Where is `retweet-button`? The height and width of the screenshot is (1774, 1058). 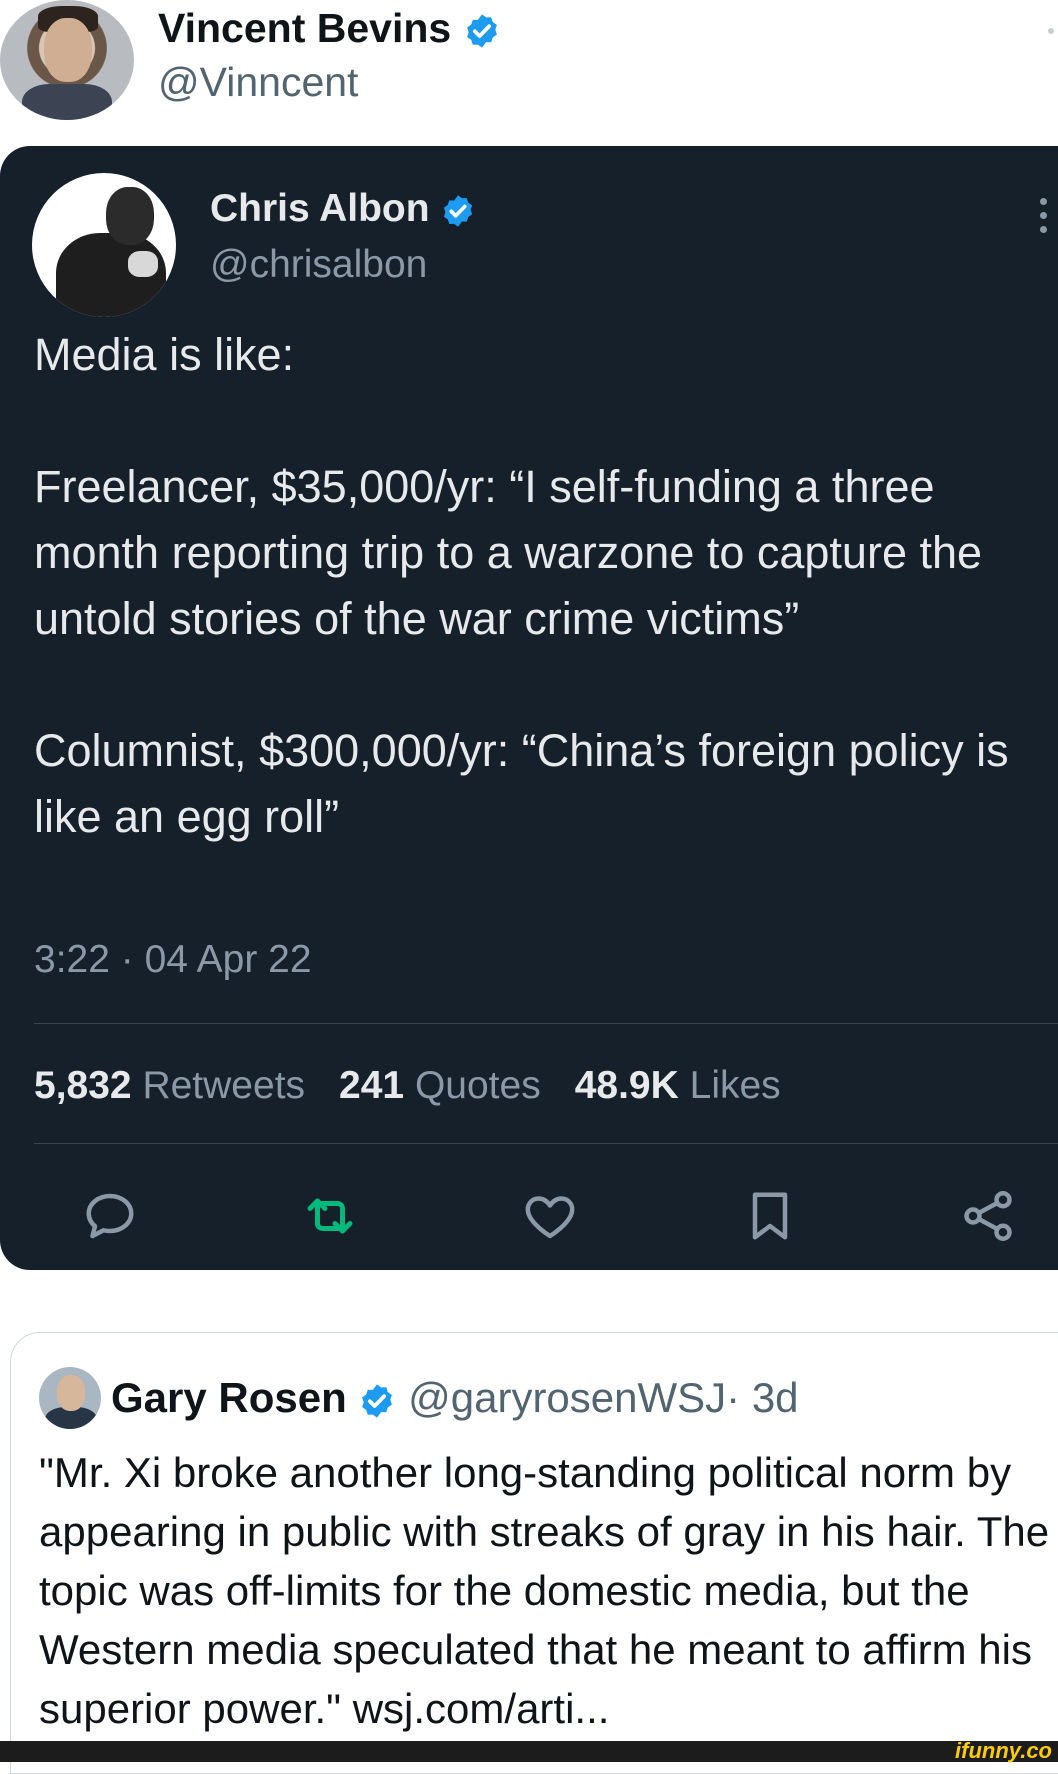
retweet-button is located at coordinates (330, 1216).